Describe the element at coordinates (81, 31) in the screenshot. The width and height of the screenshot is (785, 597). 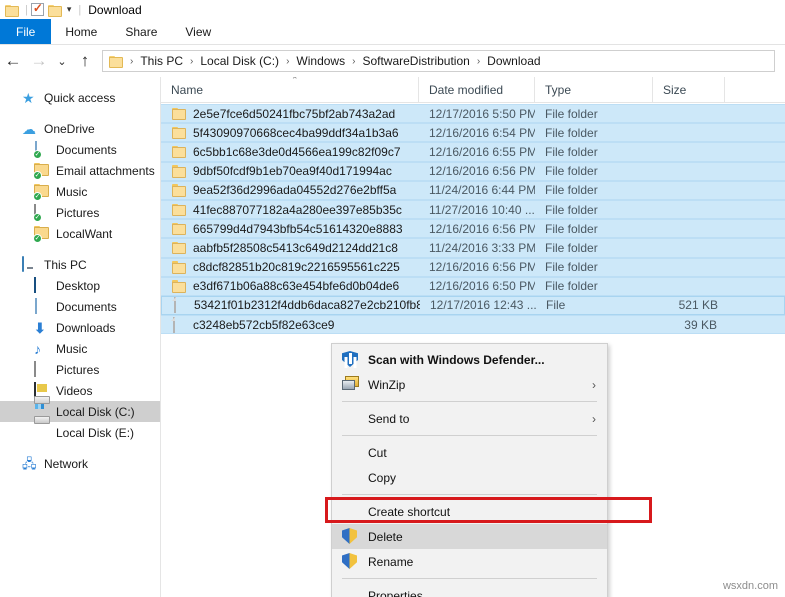
I see `tab-home: Home` at that location.